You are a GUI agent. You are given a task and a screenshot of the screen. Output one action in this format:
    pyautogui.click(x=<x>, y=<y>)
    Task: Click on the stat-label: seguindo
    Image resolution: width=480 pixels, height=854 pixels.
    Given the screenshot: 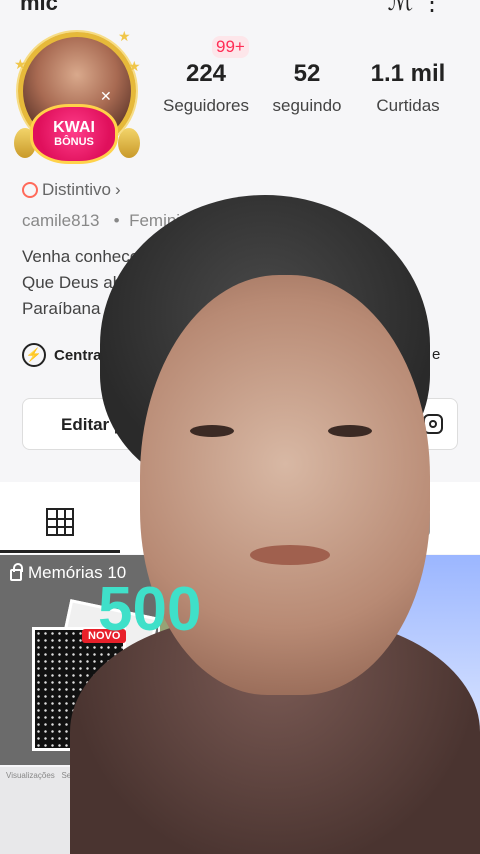 What is the action you would take?
    pyautogui.click(x=307, y=105)
    